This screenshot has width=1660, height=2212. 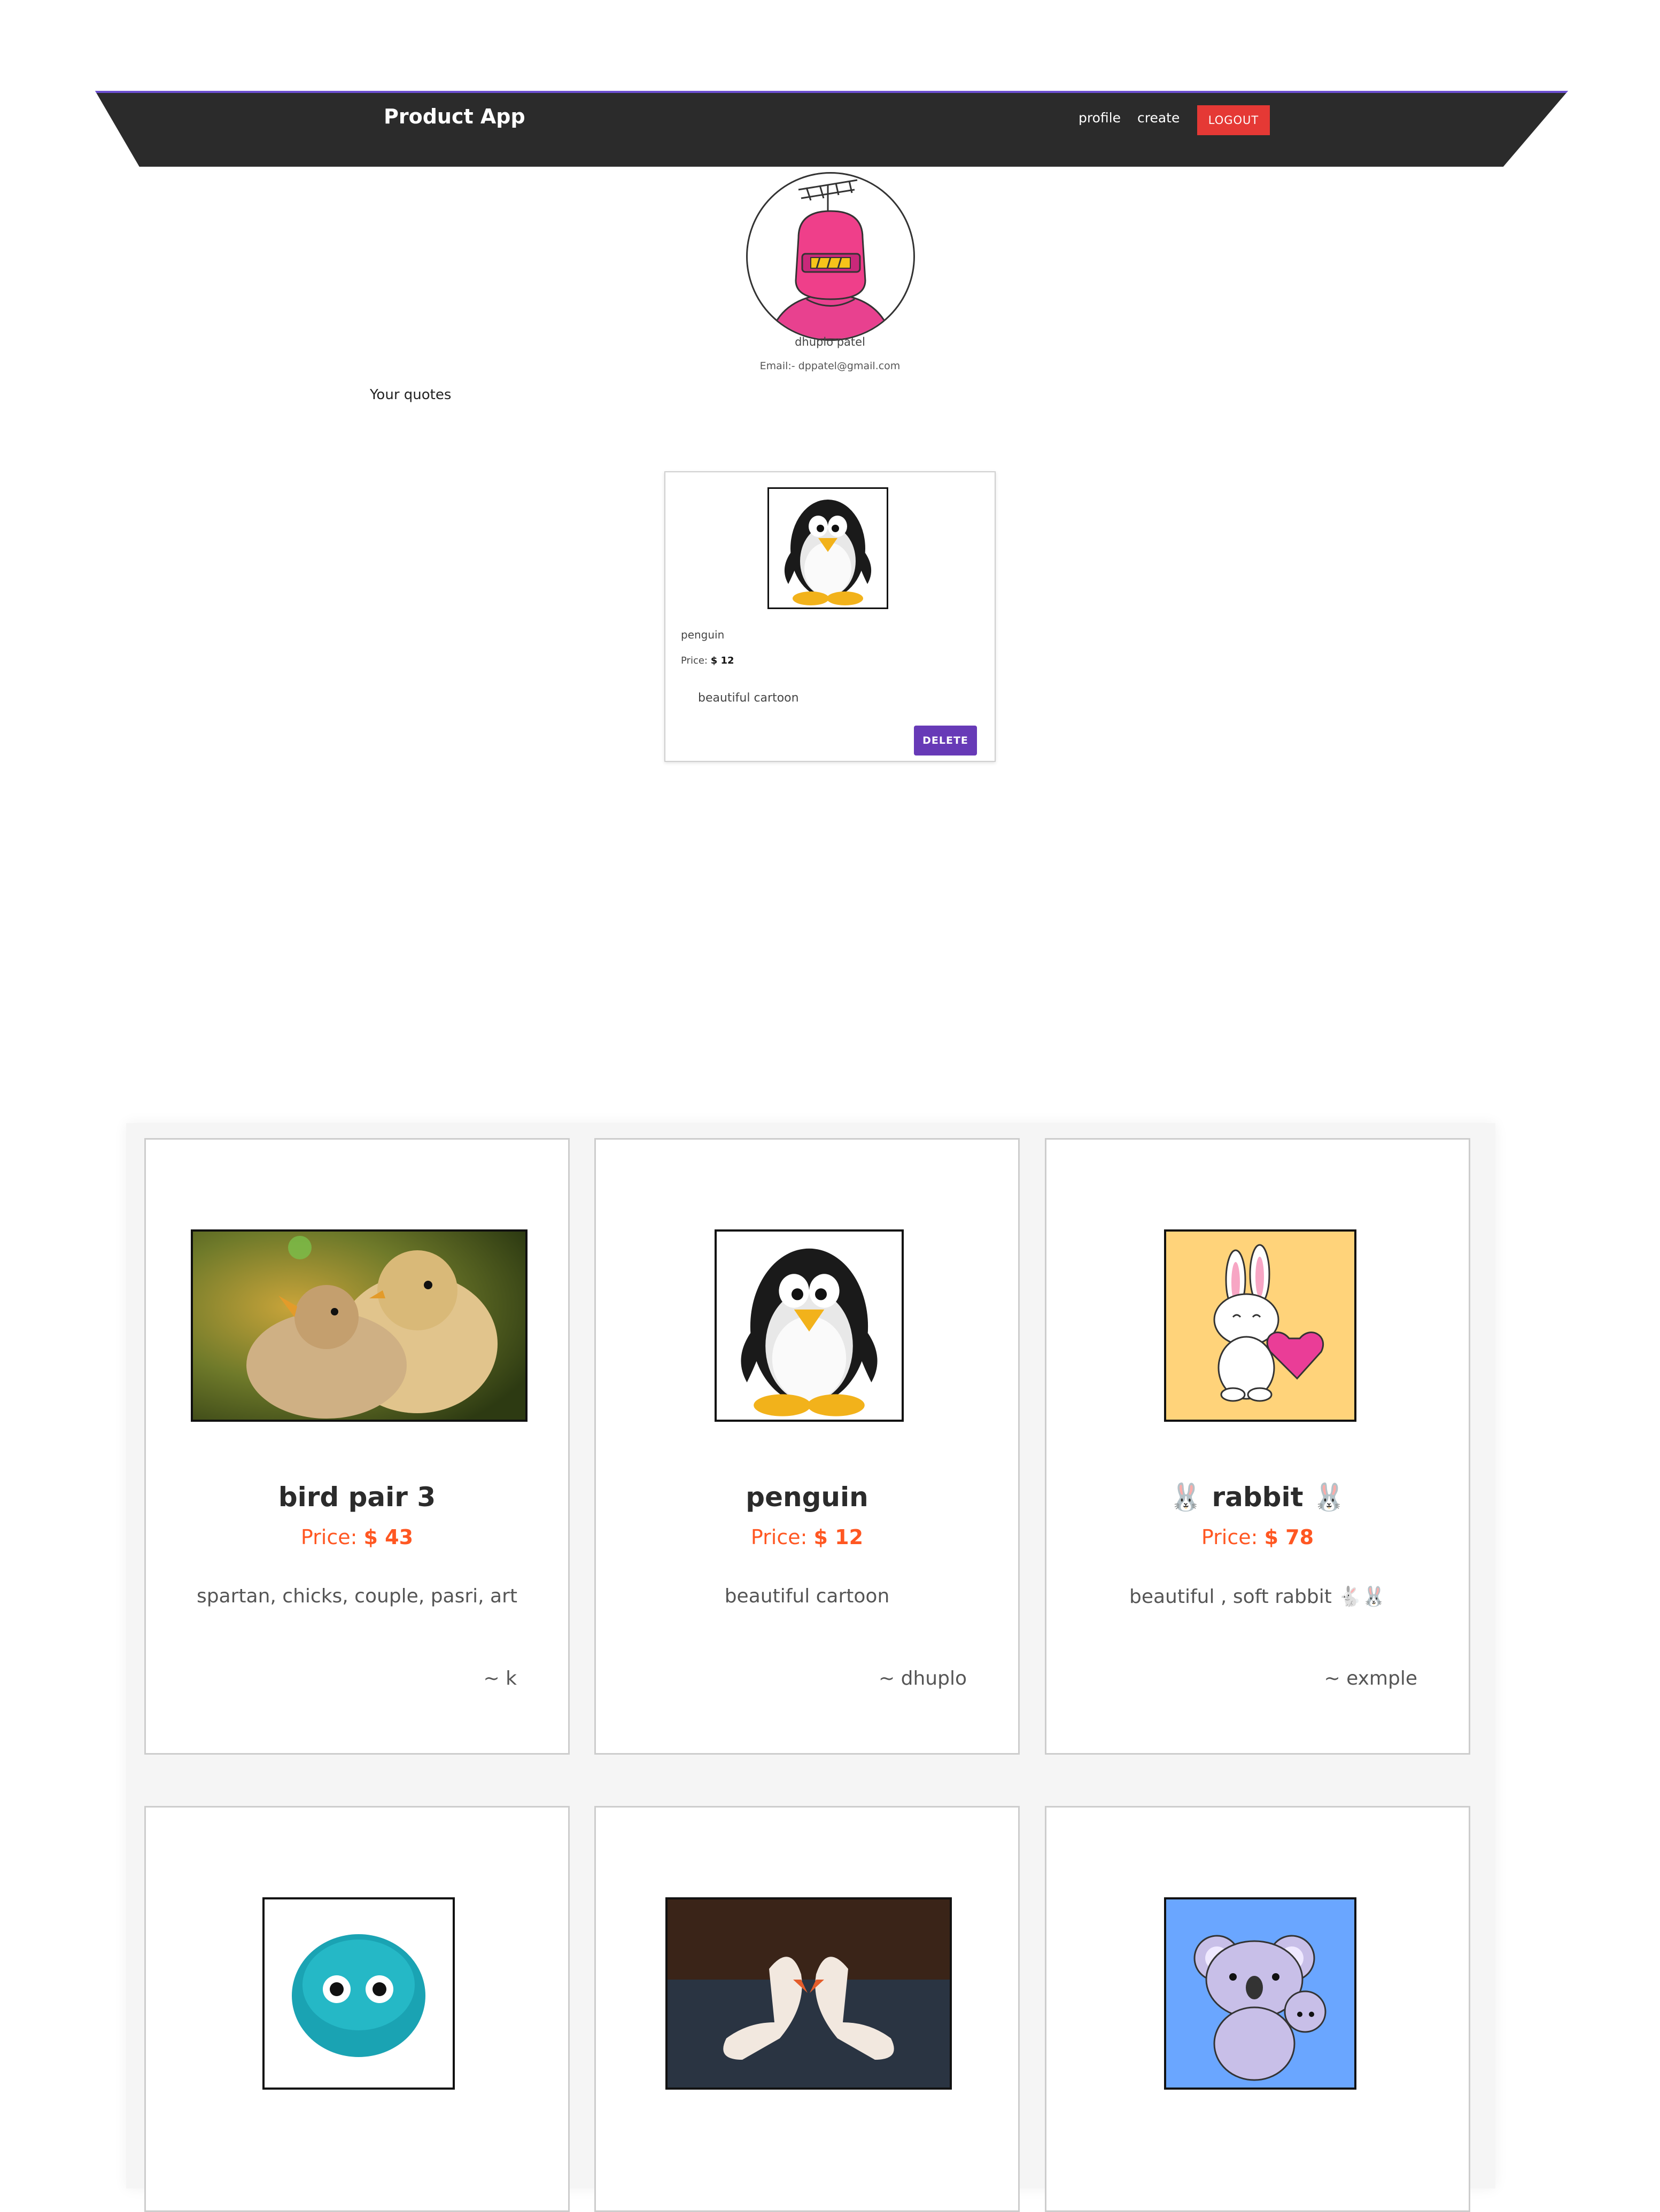 I want to click on bunny-heart-icon, so click(x=1260, y=1325).